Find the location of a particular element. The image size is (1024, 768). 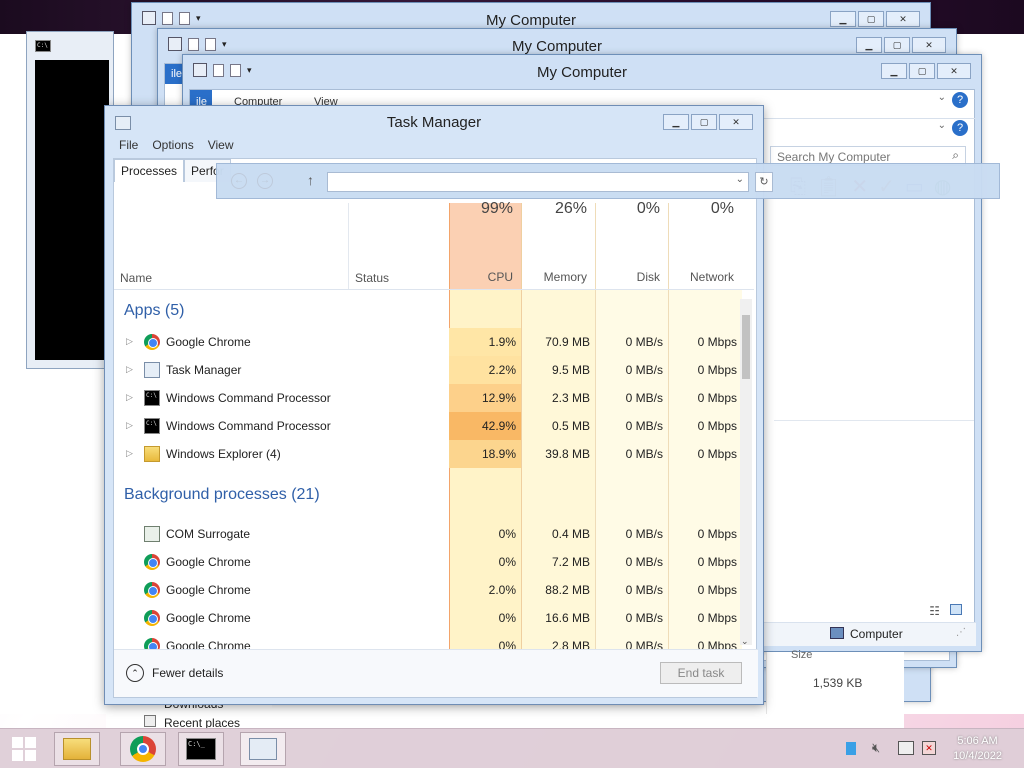

fewer-details-button: ⌃ Fewer details is located at coordinates (174, 673).